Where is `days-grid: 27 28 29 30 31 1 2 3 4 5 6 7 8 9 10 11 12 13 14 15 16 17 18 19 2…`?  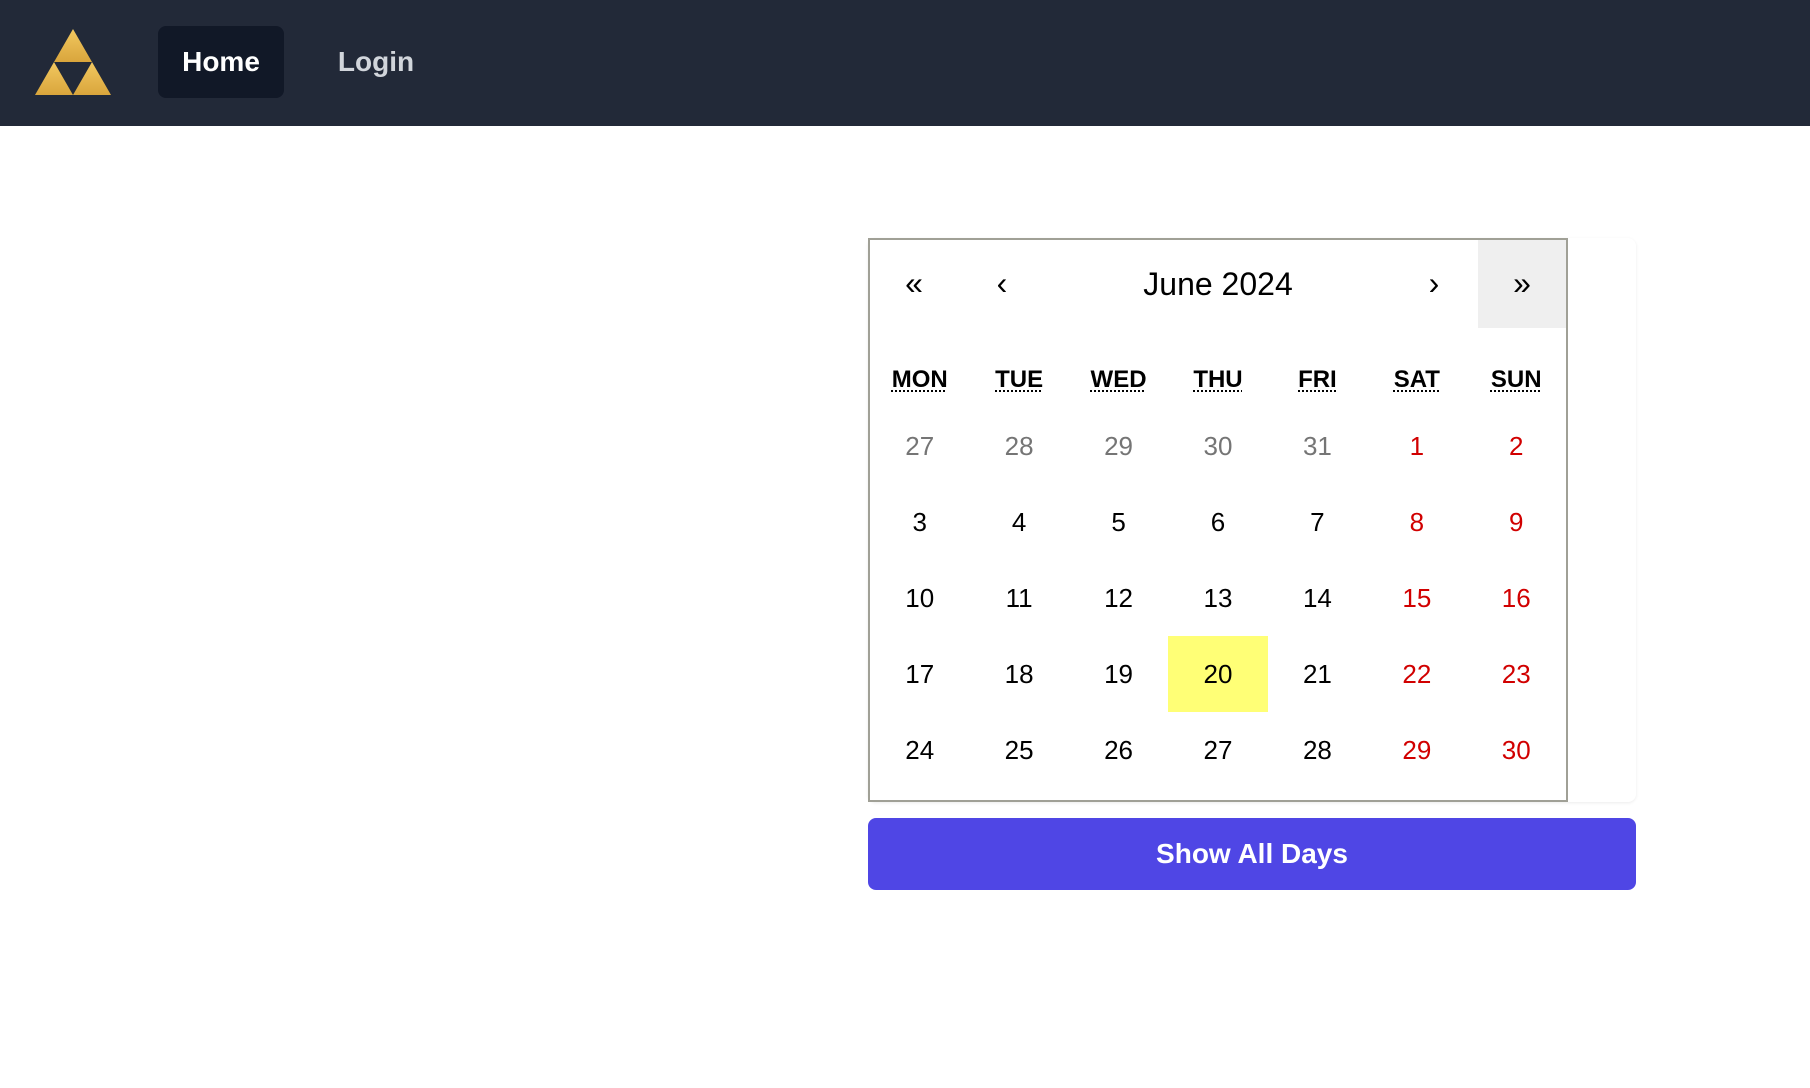
days-grid: 27 28 29 30 31 1 2 3 4 5 6 7 8 9 10 11 12 13 14 15 16 17 18 19 2… is located at coordinates (1218, 598).